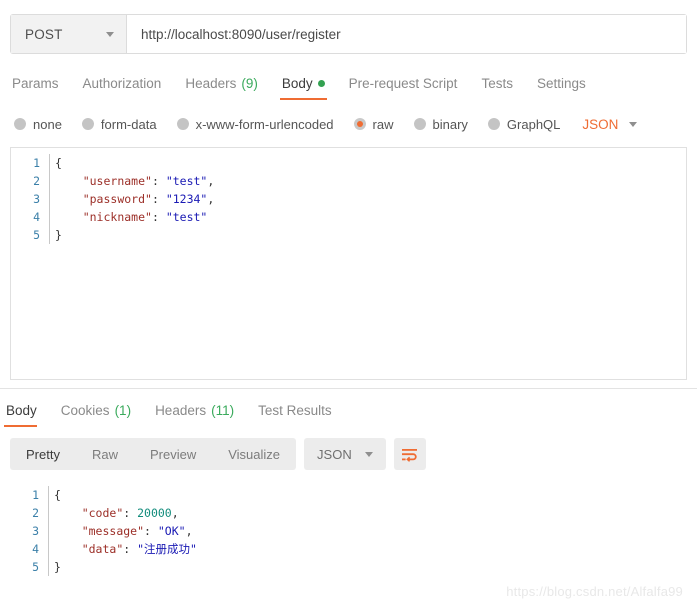 The height and width of the screenshot is (609, 697). I want to click on radio-none-icon, so click(20, 124).